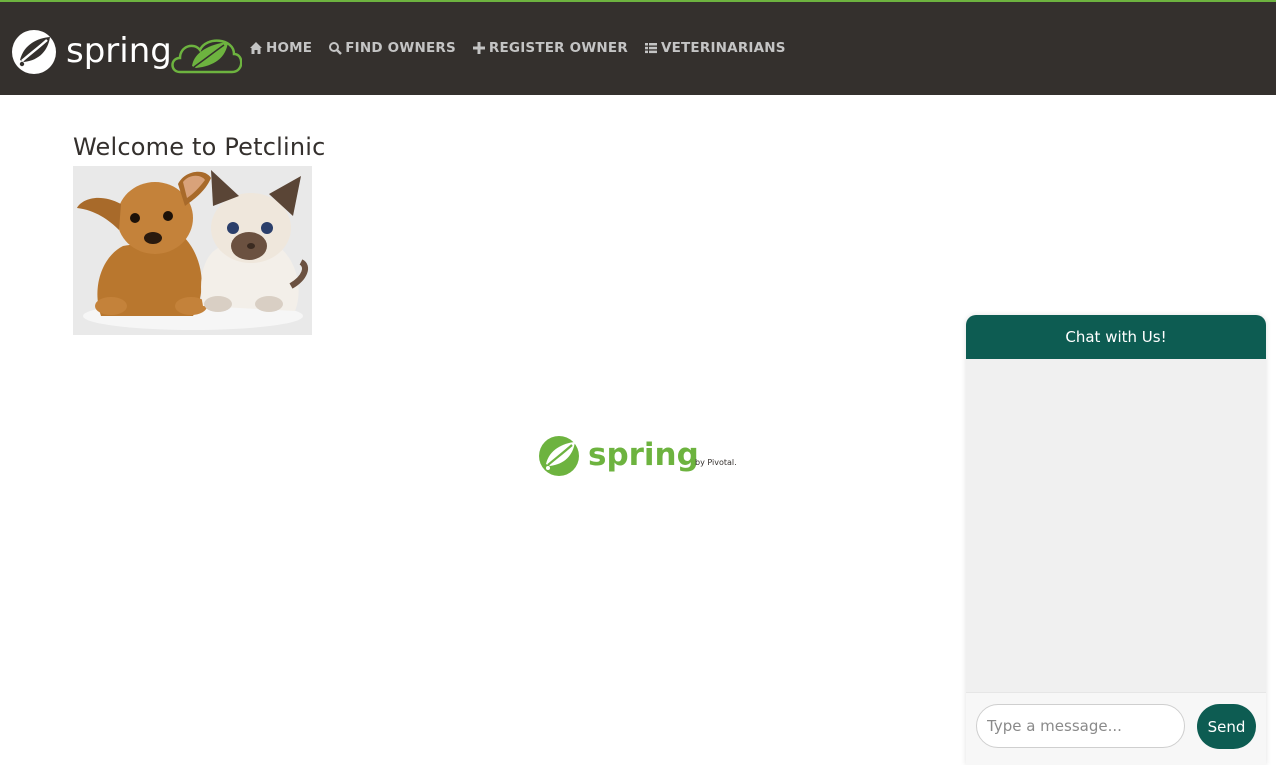 The image size is (1279, 765). Describe the element at coordinates (192, 250) in the screenshot. I see `pets-image` at that location.